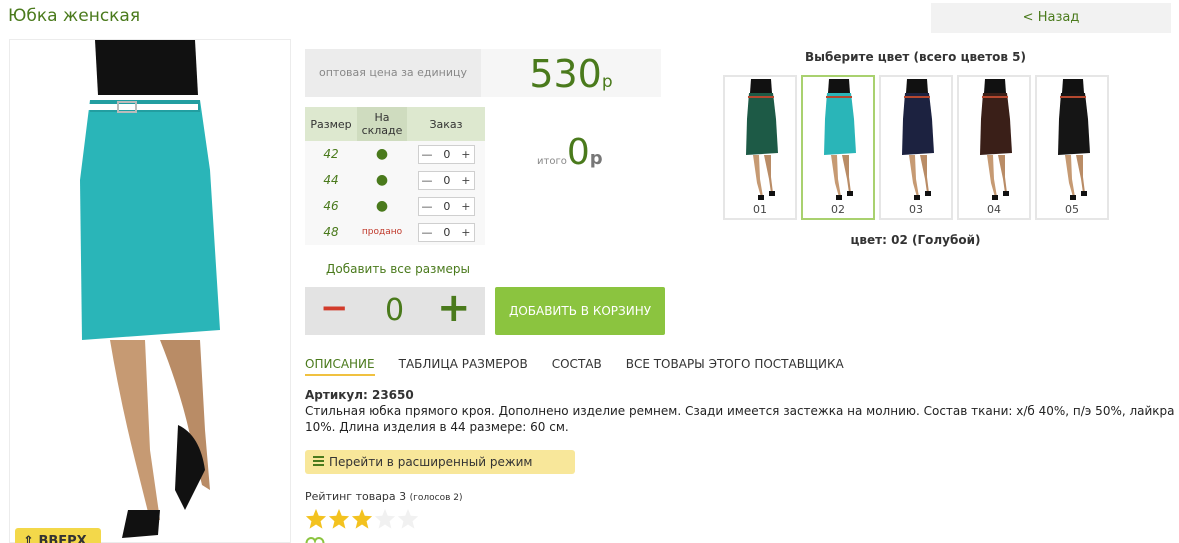 This screenshot has width=1179, height=543. Describe the element at coordinates (340, 366) in the screenshot. I see `tab-description: ОПИСАНИЕ` at that location.